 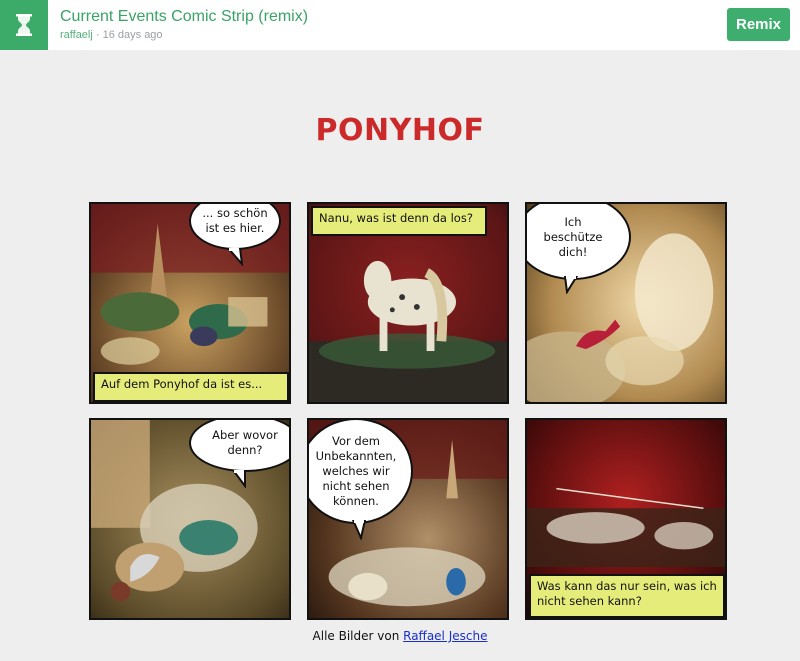 I want to click on author-link: raffaelj, so click(x=76, y=35).